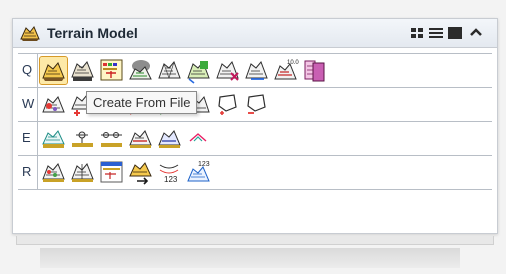 Image resolution: width=506 pixels, height=274 pixels. What do you see at coordinates (53, 70) in the screenshot?
I see `create-from-file-icon` at bounding box center [53, 70].